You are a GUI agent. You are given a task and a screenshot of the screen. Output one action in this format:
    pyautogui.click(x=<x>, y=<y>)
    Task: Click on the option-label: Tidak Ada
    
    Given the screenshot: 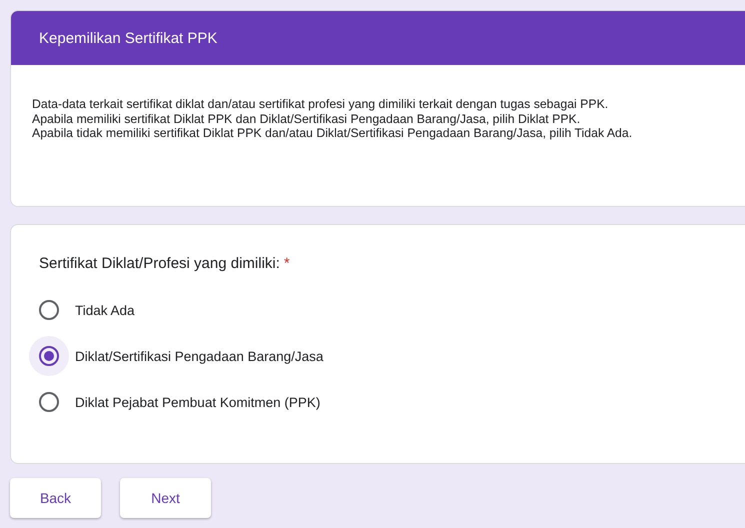 What is the action you would take?
    pyautogui.click(x=105, y=310)
    